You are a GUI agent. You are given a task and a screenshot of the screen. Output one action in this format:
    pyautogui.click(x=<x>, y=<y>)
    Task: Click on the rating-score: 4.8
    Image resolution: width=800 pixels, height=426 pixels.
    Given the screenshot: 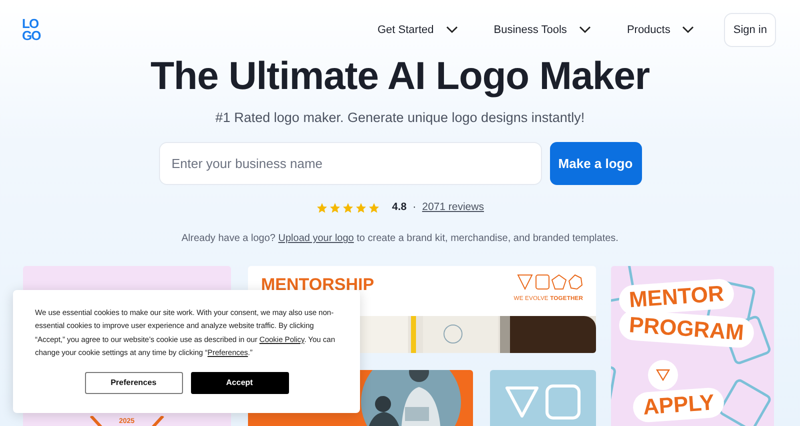 What is the action you would take?
    pyautogui.click(x=399, y=208)
    